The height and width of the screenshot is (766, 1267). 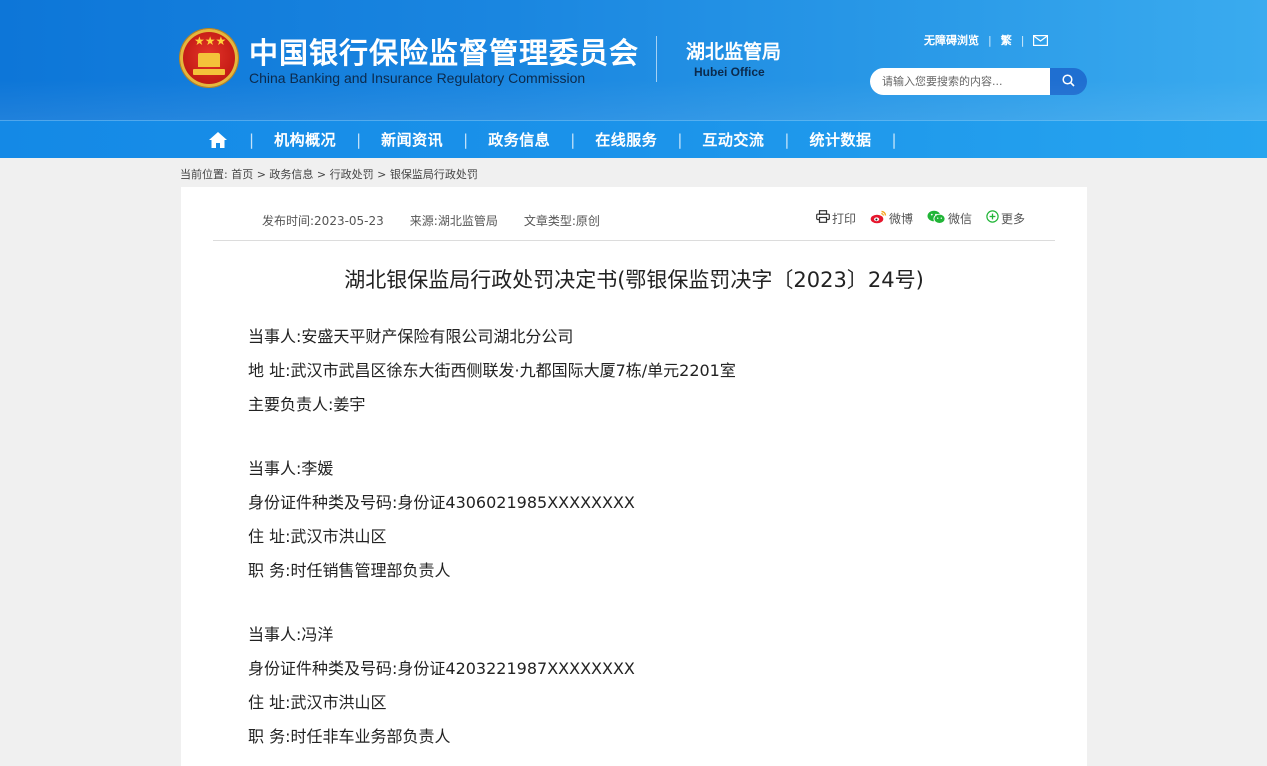 What do you see at coordinates (879, 218) in the screenshot?
I see `weibo-icon` at bounding box center [879, 218].